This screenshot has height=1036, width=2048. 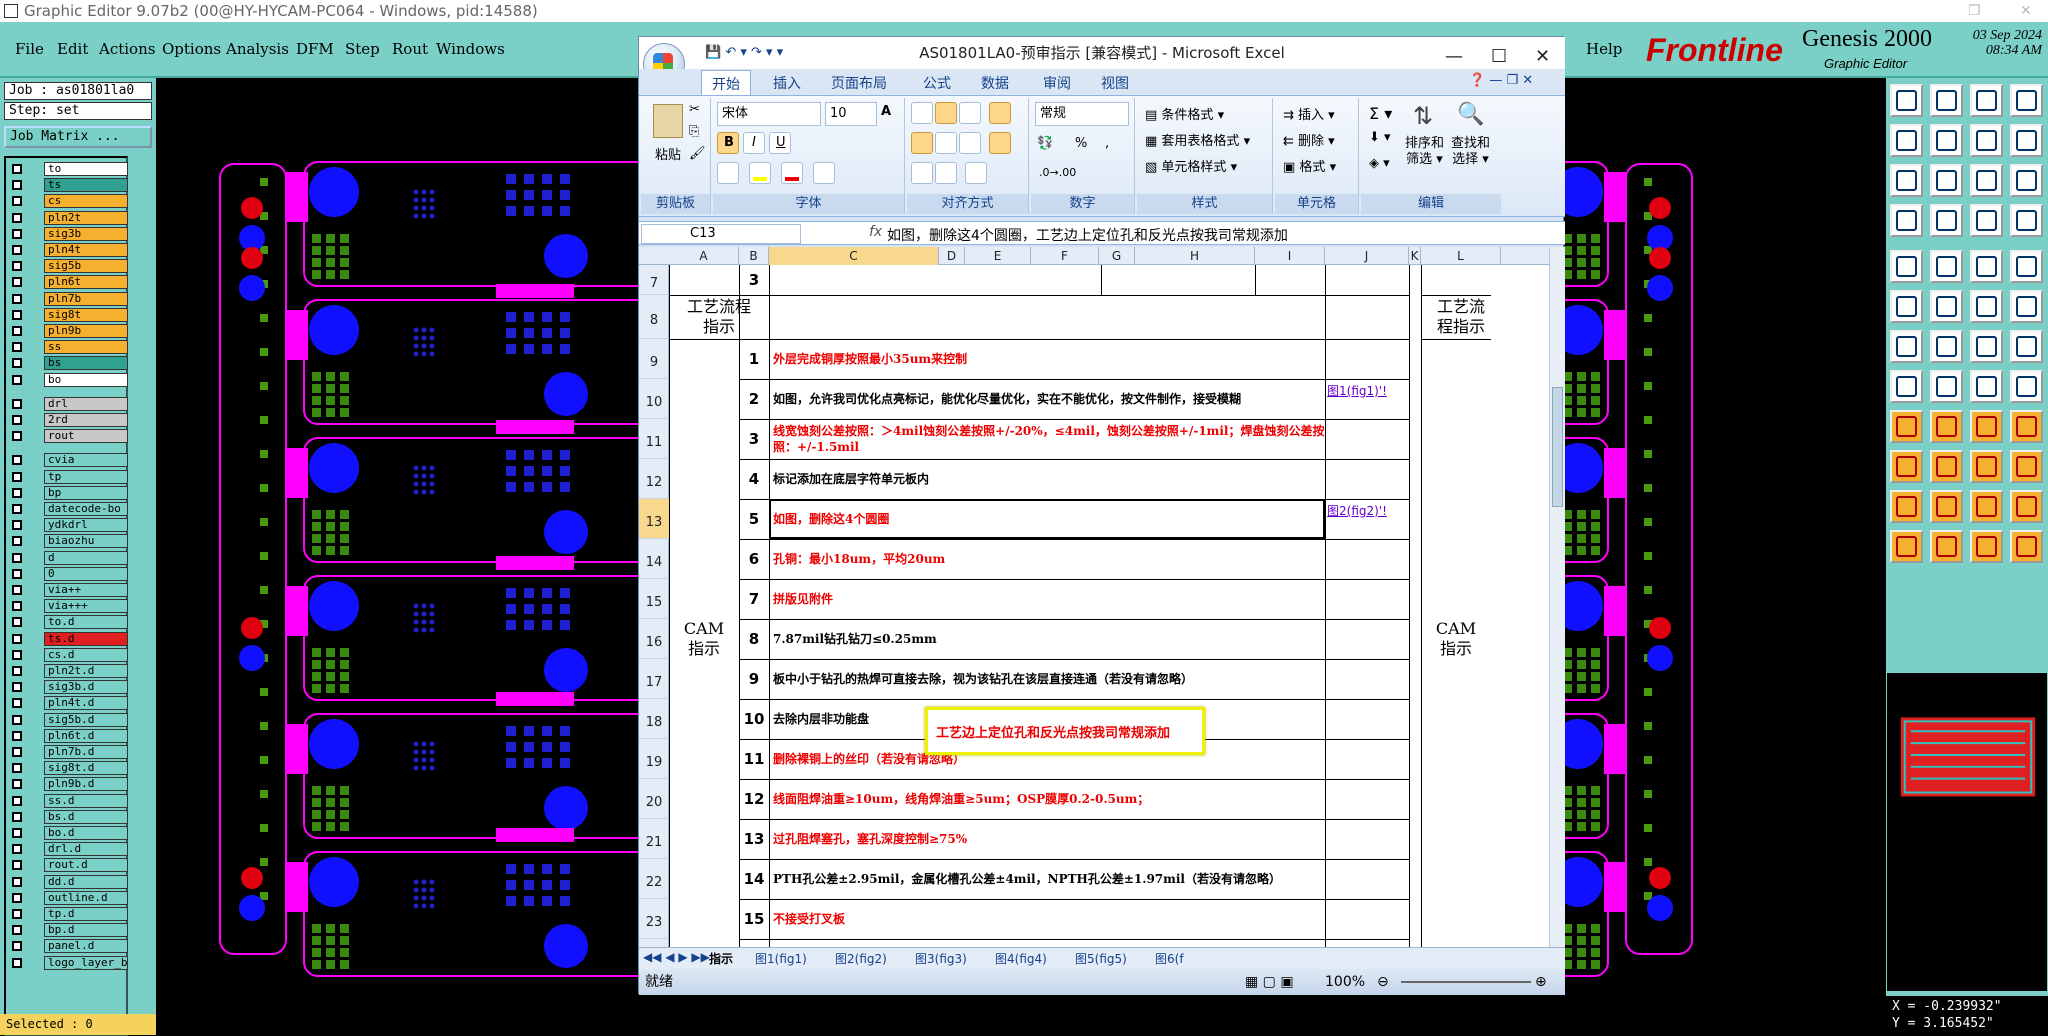 What do you see at coordinates (859, 83) in the screenshot?
I see `tab-page-layout: 页面布局` at bounding box center [859, 83].